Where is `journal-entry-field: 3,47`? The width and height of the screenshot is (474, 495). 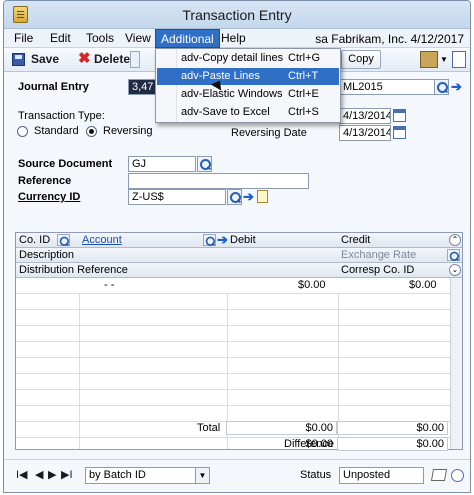
journal-entry-field: 3,47 is located at coordinates (142, 87).